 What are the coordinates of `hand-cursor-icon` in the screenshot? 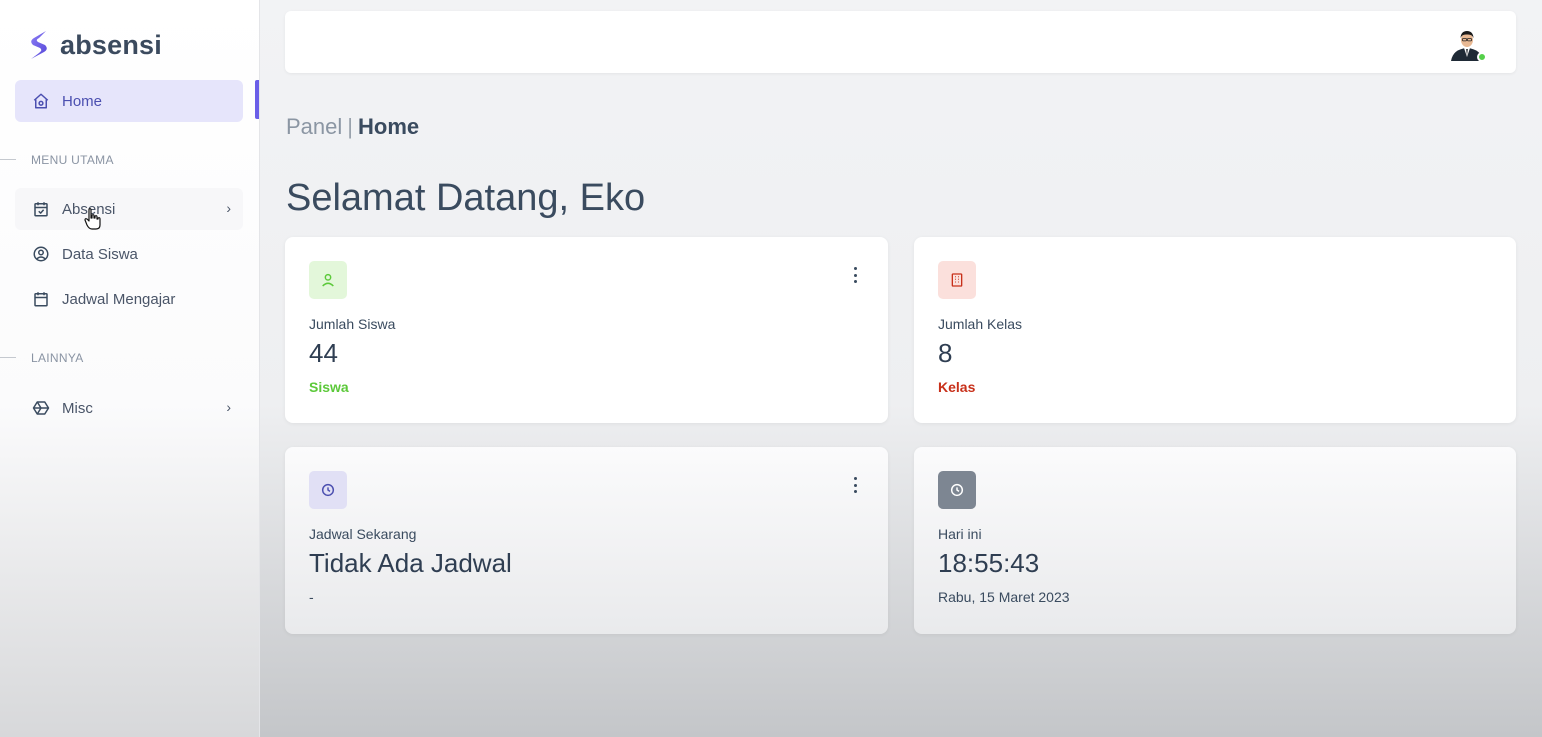 It's located at (92, 219).